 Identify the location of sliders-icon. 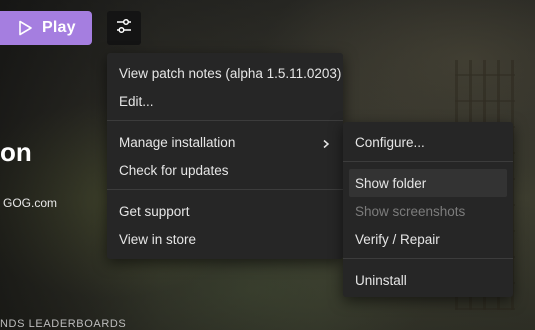
(124, 28).